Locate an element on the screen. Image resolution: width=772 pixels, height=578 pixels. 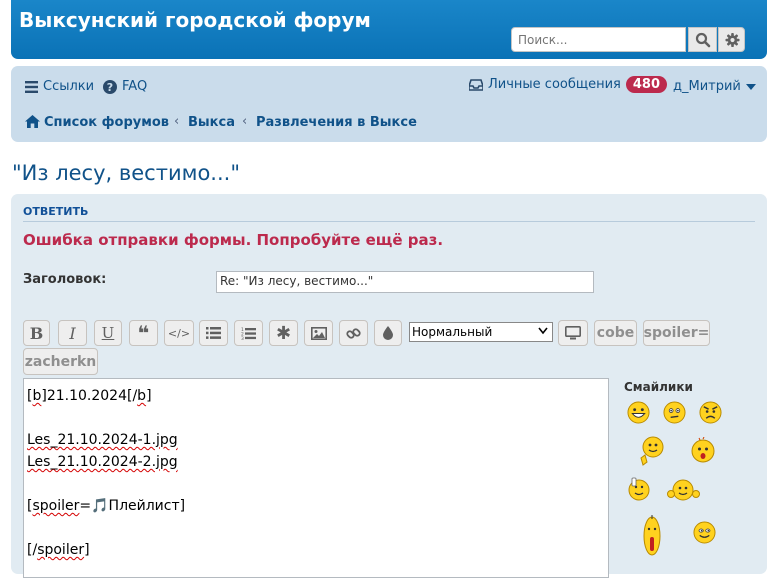
breadcrumb-forum-index: Список форумов is located at coordinates (106, 122).